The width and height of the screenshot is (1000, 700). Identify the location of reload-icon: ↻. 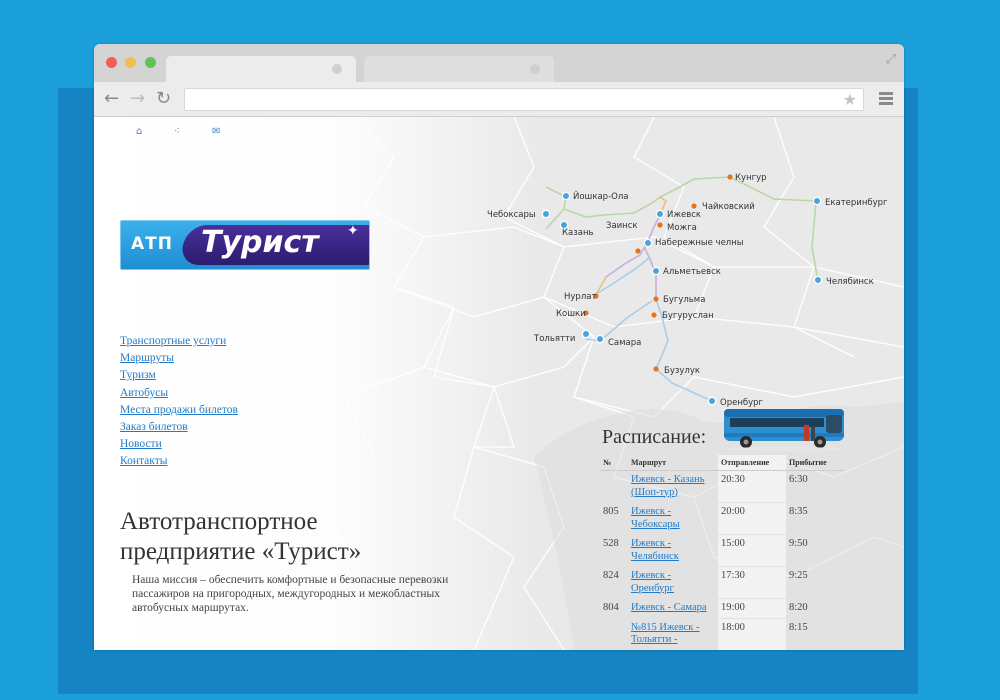
(163, 99).